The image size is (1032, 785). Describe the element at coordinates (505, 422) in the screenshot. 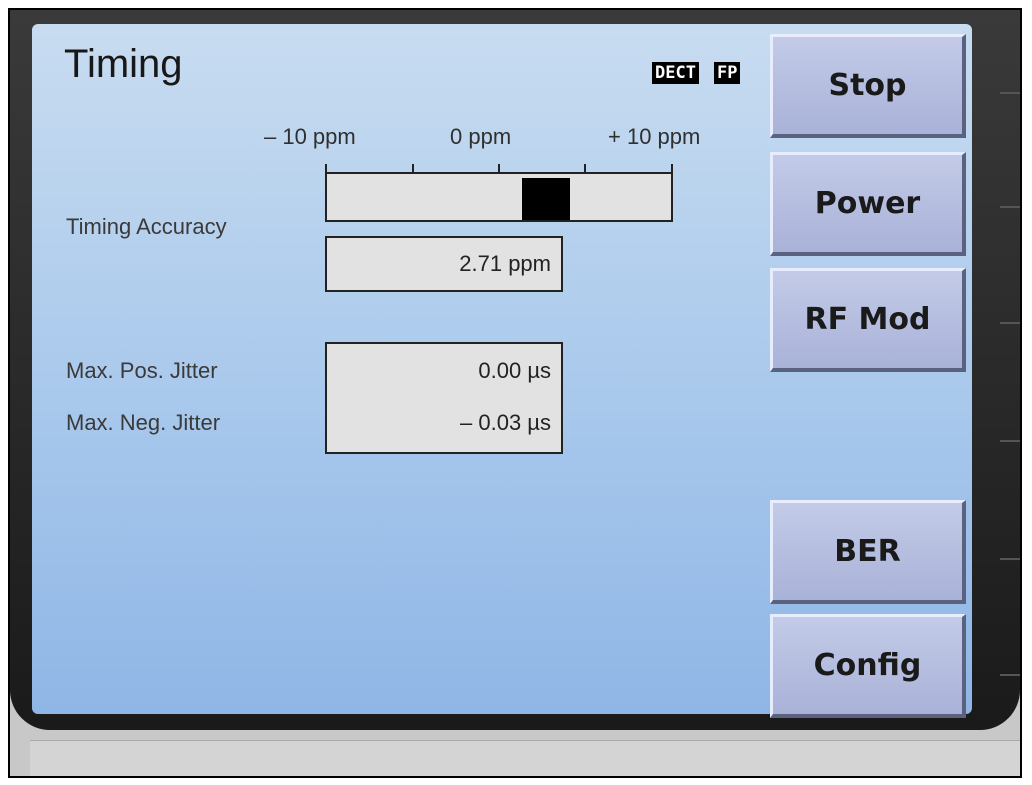

I see `max-neg-jitter-value: – 0.03 µs` at that location.